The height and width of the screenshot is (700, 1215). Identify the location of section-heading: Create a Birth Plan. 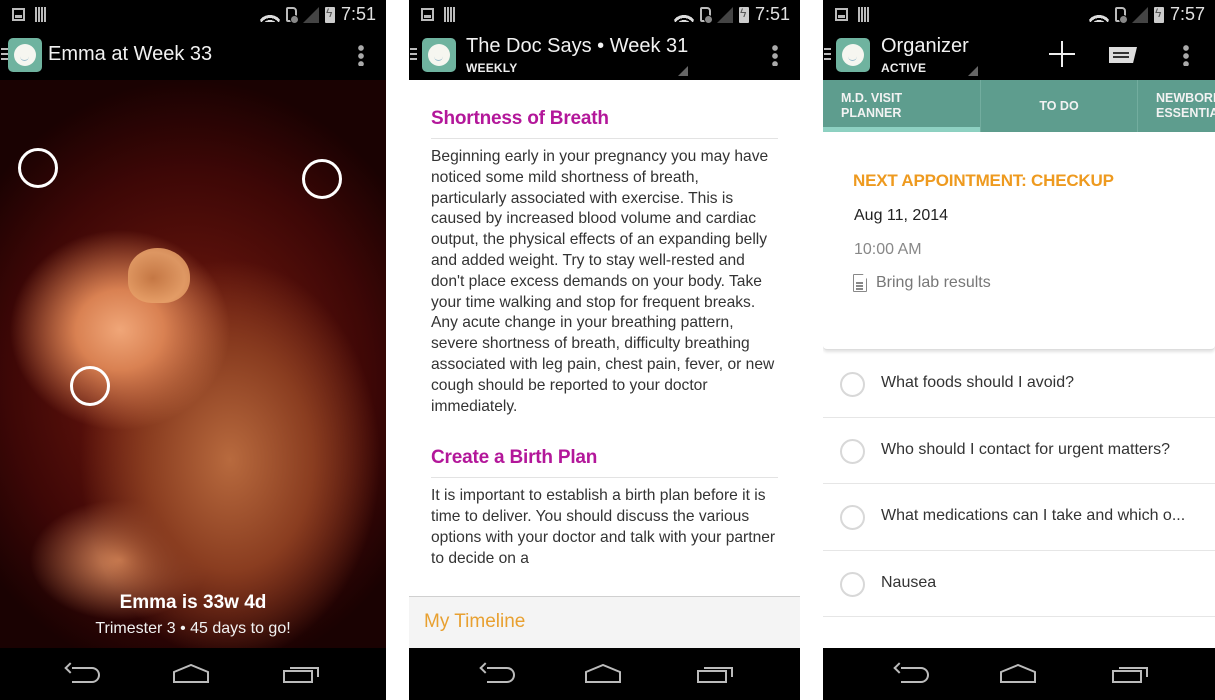
(604, 463).